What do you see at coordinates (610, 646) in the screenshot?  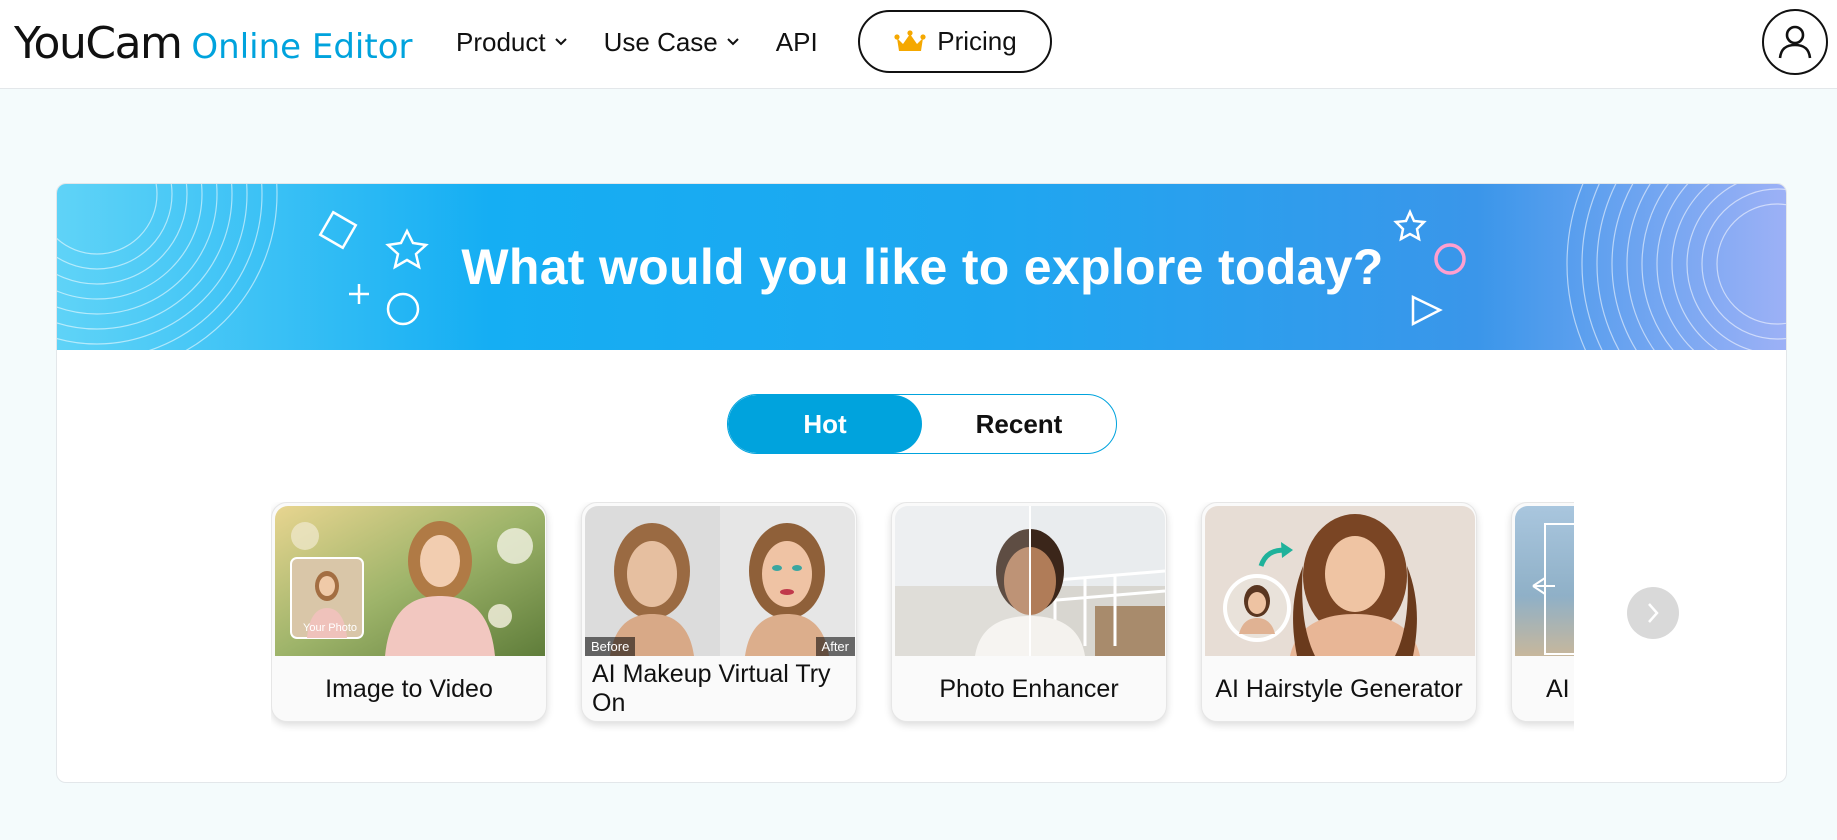 I see `before-tag: Before` at bounding box center [610, 646].